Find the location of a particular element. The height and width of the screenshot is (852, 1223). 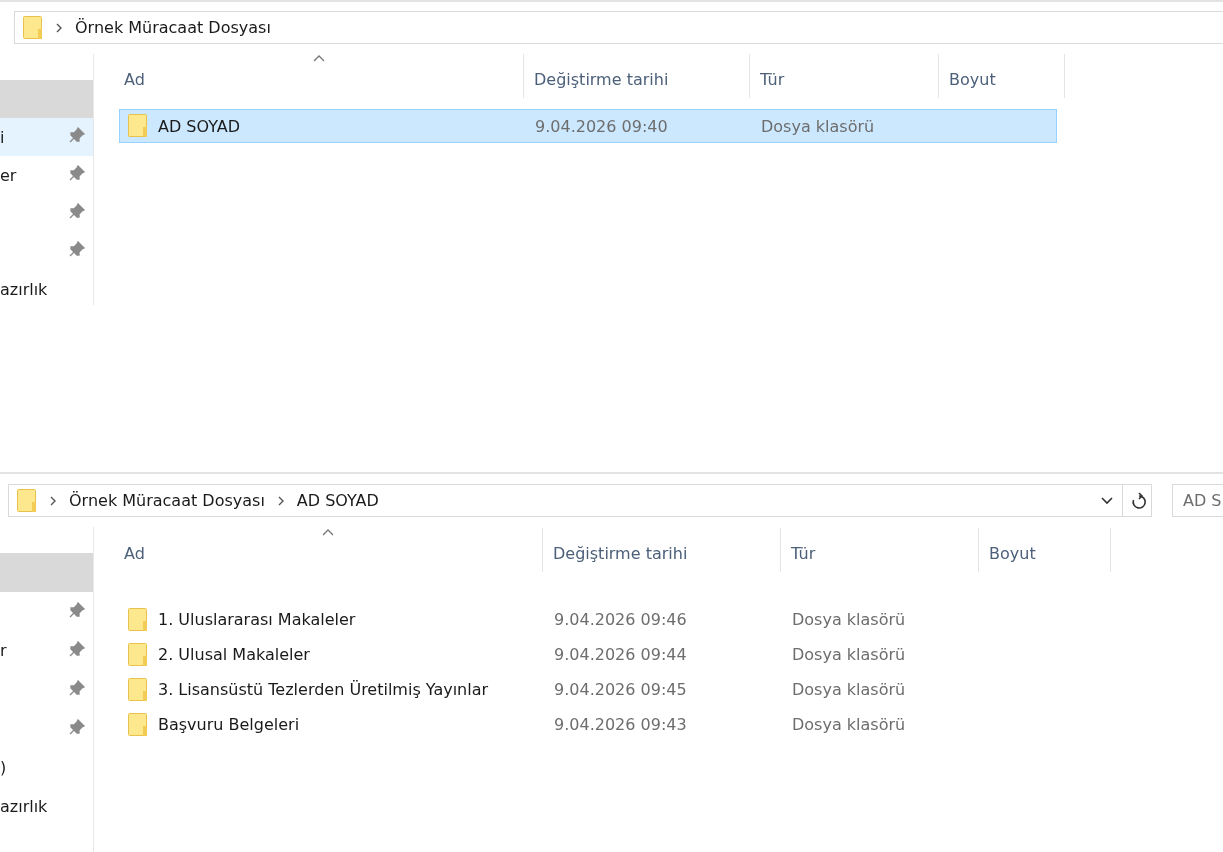

breadcrumb-item: AD SOYAD is located at coordinates (337, 500).